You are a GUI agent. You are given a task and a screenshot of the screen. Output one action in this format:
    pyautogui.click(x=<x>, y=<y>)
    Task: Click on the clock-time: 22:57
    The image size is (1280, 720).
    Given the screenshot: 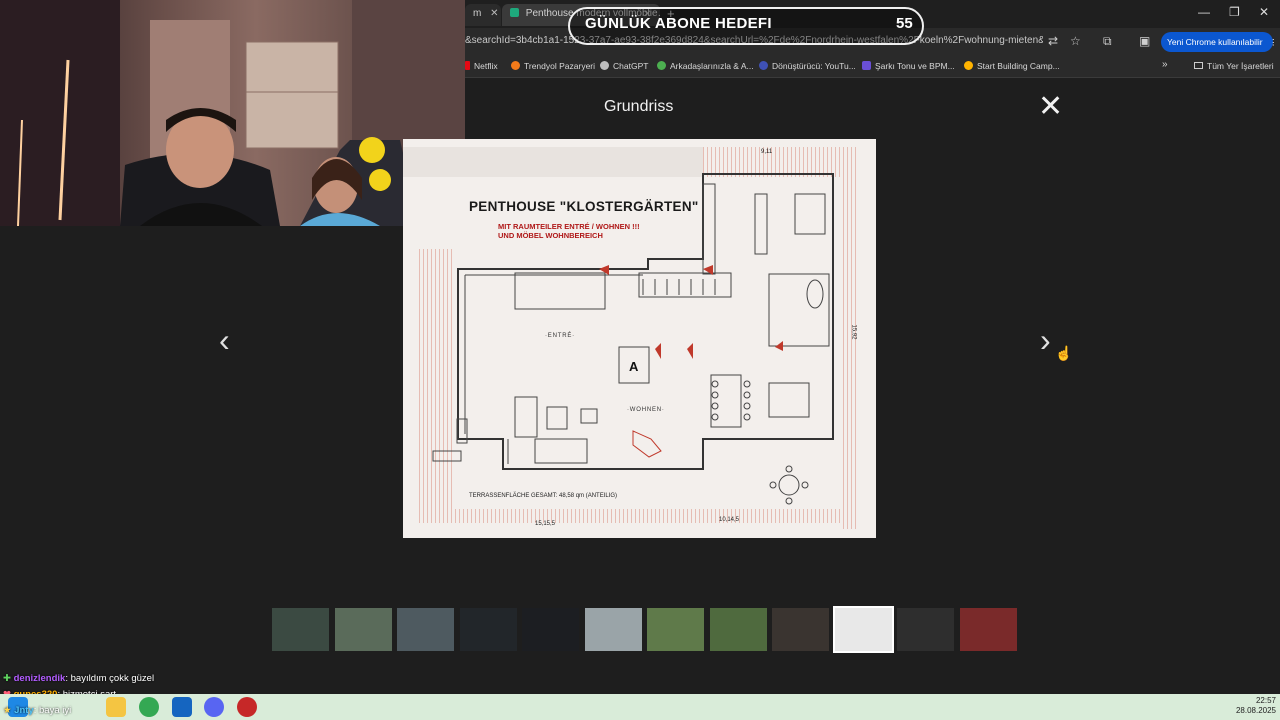 What is the action you would take?
    pyautogui.click(x=1265, y=700)
    